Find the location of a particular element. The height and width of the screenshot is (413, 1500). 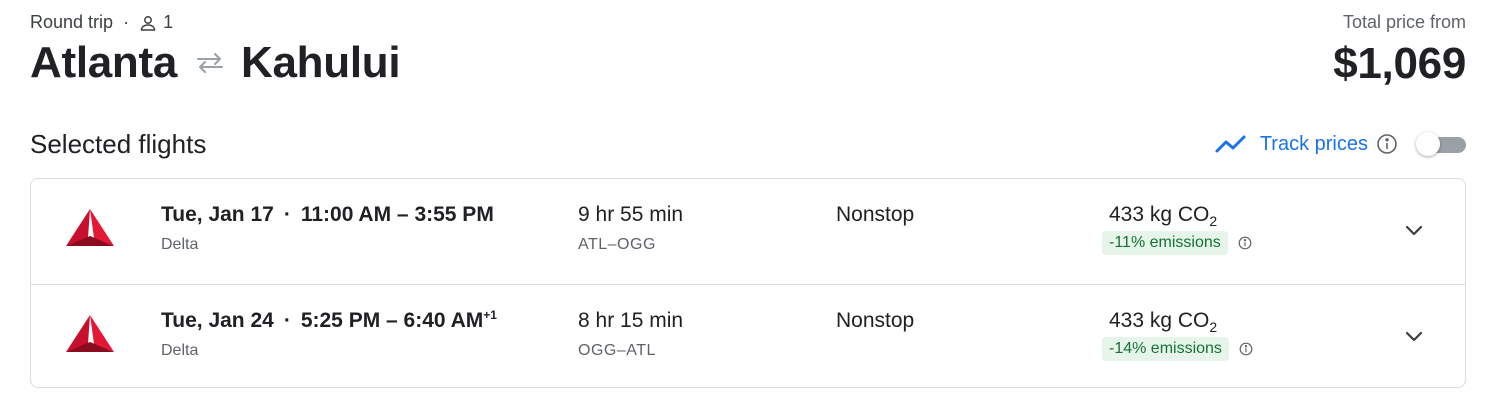

flight-date: Tue, Jan 17 is located at coordinates (217, 214).